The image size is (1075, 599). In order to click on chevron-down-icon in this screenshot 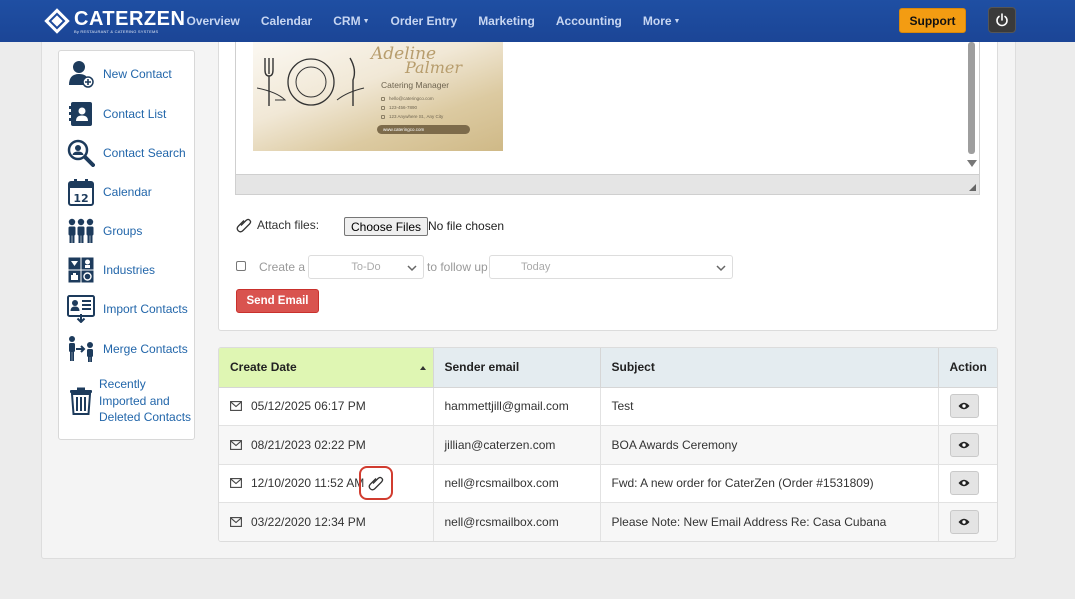, I will do `click(412, 268)`.